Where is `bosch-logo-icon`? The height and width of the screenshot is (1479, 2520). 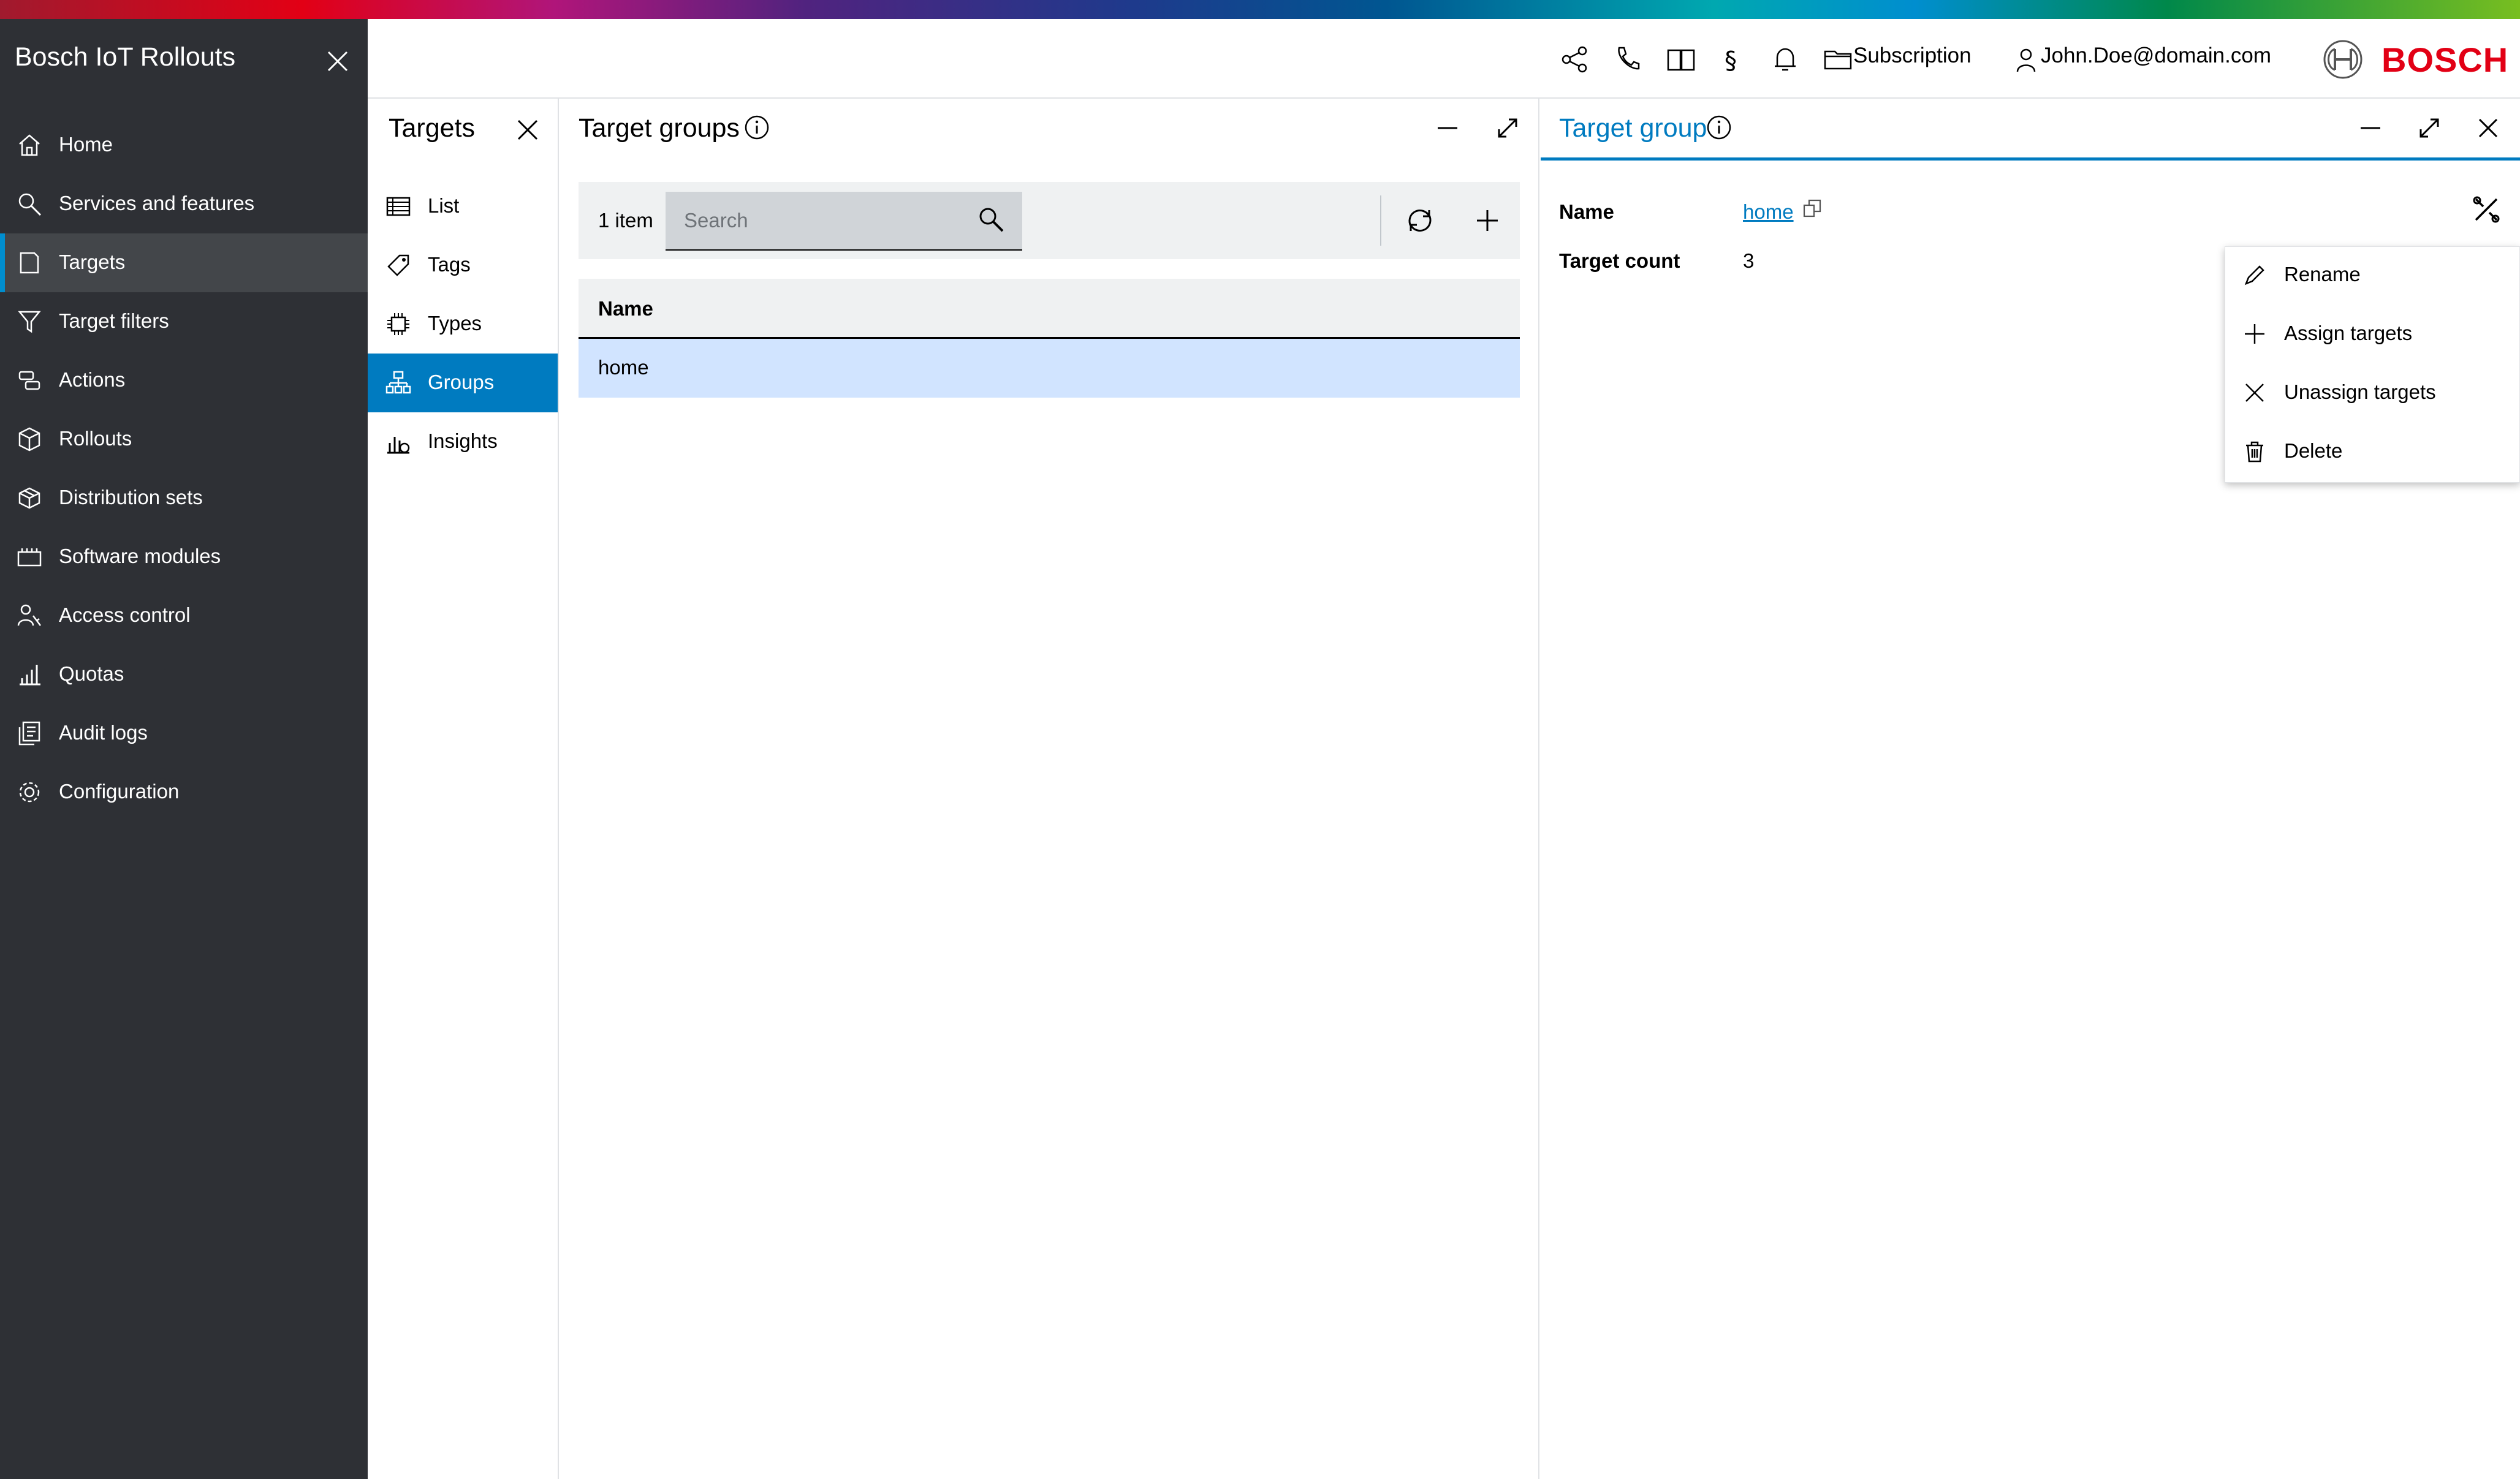 bosch-logo-icon is located at coordinates (2343, 59).